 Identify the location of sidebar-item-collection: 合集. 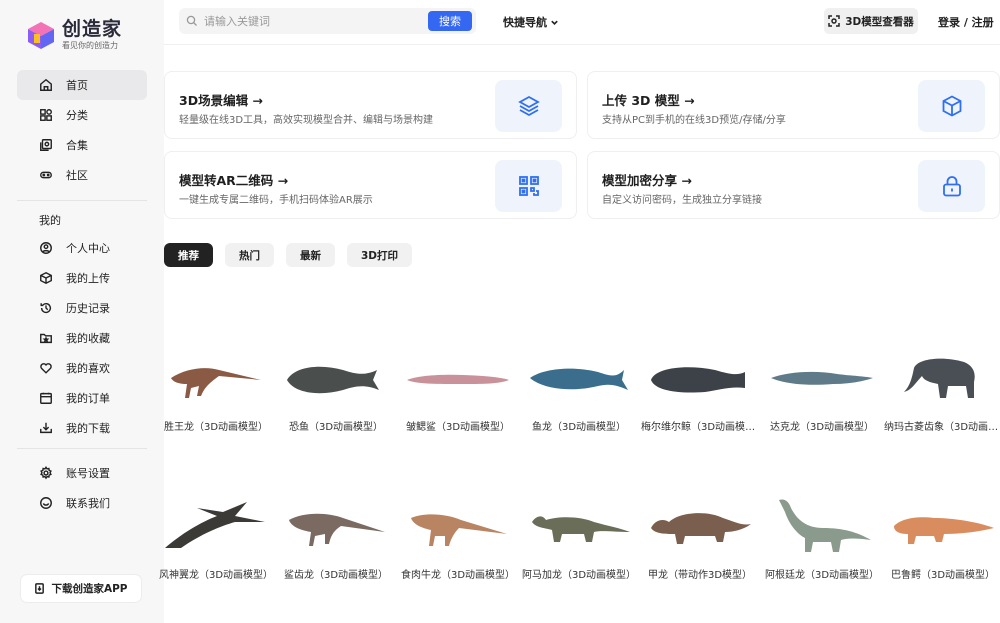
(82, 145).